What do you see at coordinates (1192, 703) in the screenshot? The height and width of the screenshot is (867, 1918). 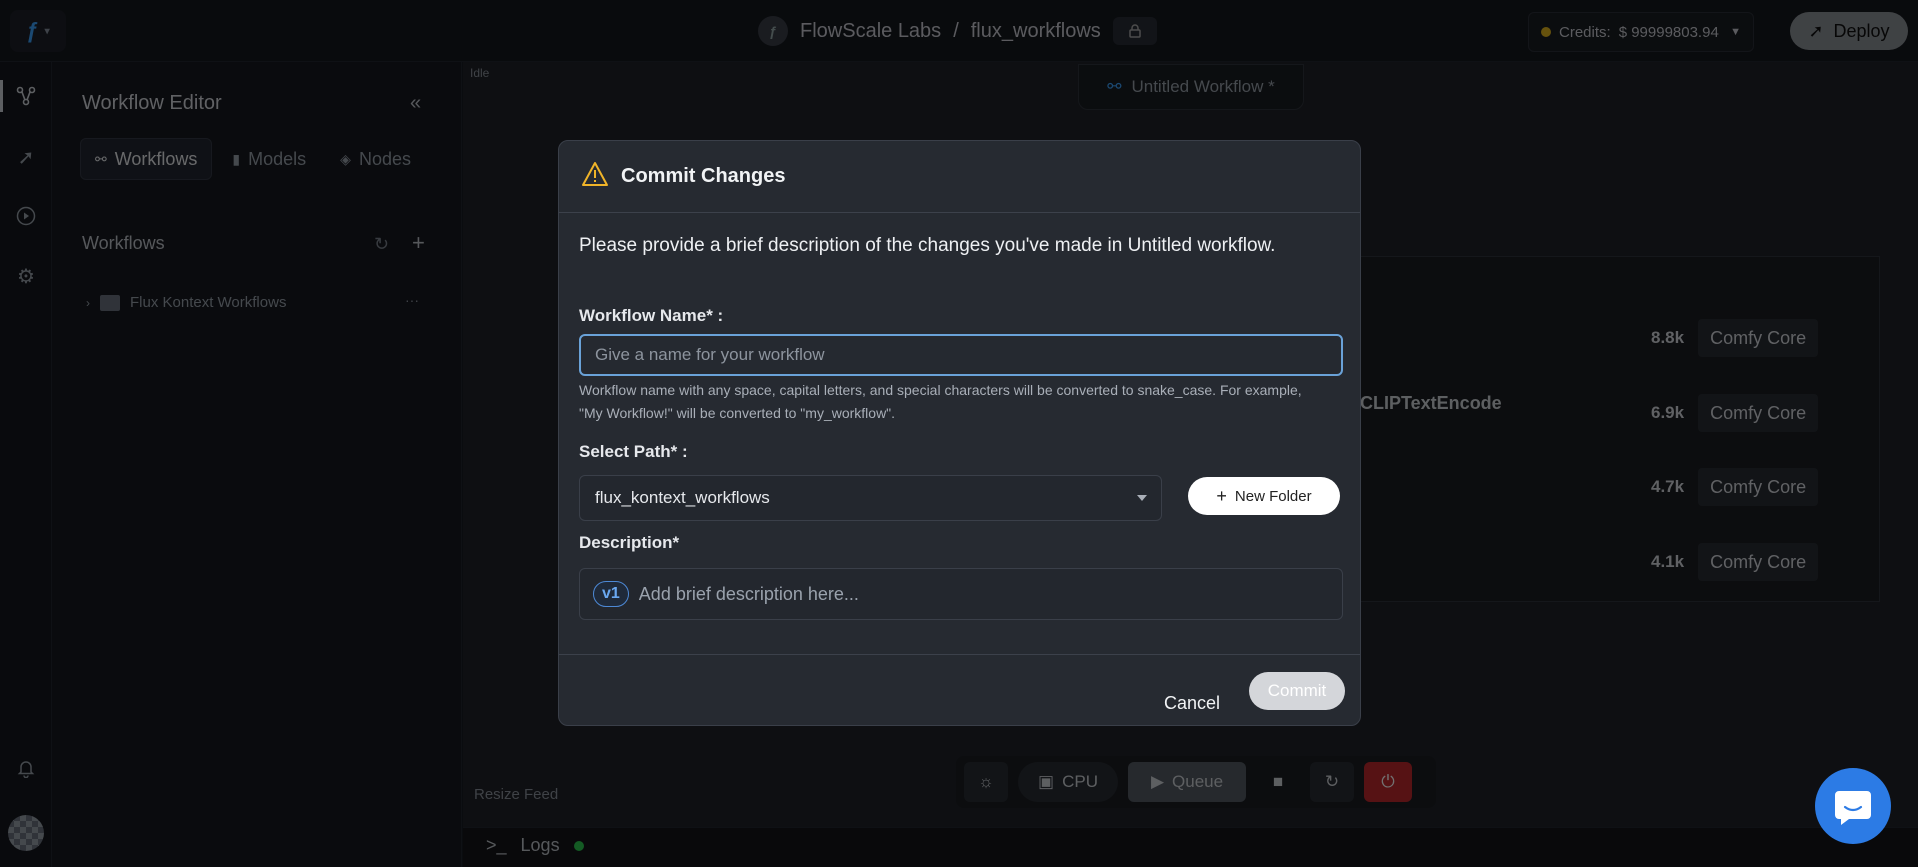 I see `cancel-button: Cancel` at bounding box center [1192, 703].